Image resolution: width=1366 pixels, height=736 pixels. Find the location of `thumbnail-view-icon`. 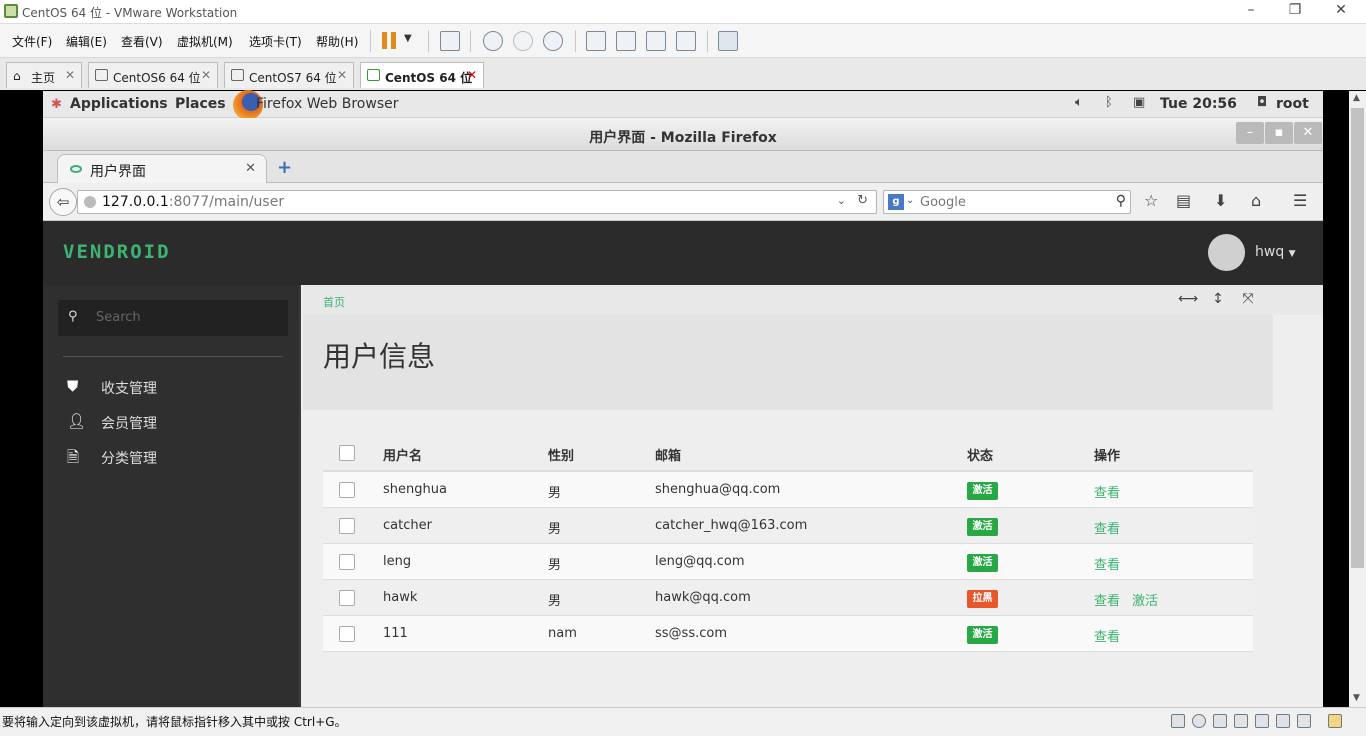

thumbnail-view-icon is located at coordinates (728, 41).